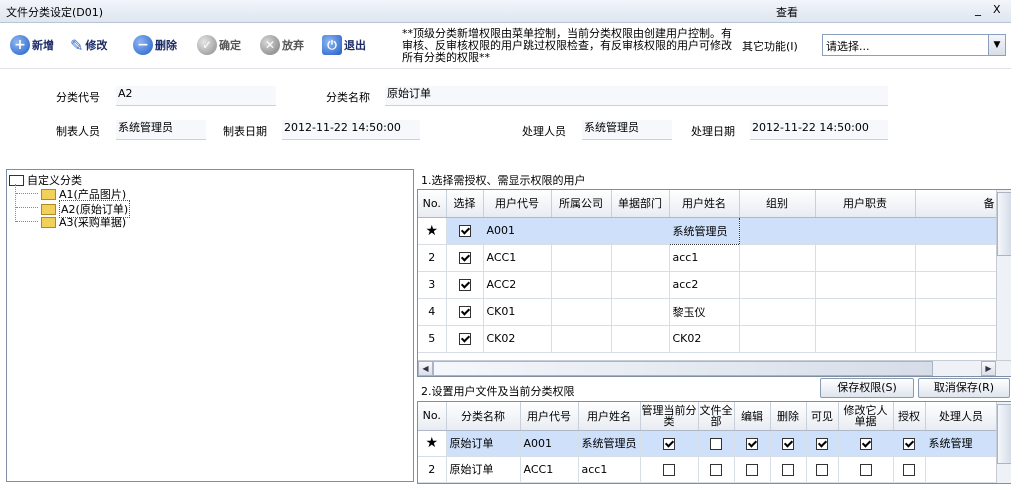 Image resolution: width=1011 pixels, height=484 pixels. What do you see at coordinates (669, 416) in the screenshot?
I see `col-manage-category: 管理当前分类` at bounding box center [669, 416].